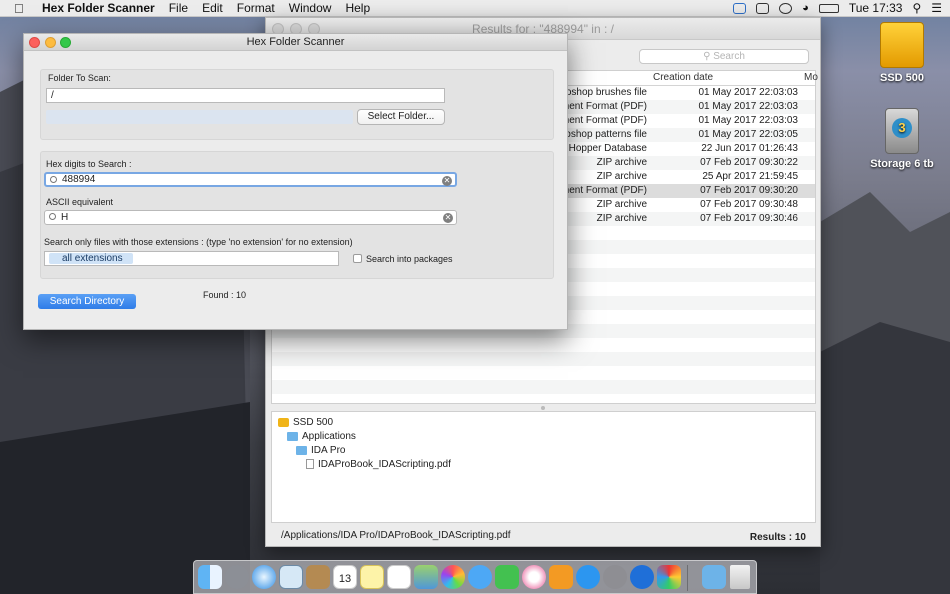 This screenshot has height=594, width=950. What do you see at coordinates (310, 464) in the screenshot?
I see `file-icon` at bounding box center [310, 464].